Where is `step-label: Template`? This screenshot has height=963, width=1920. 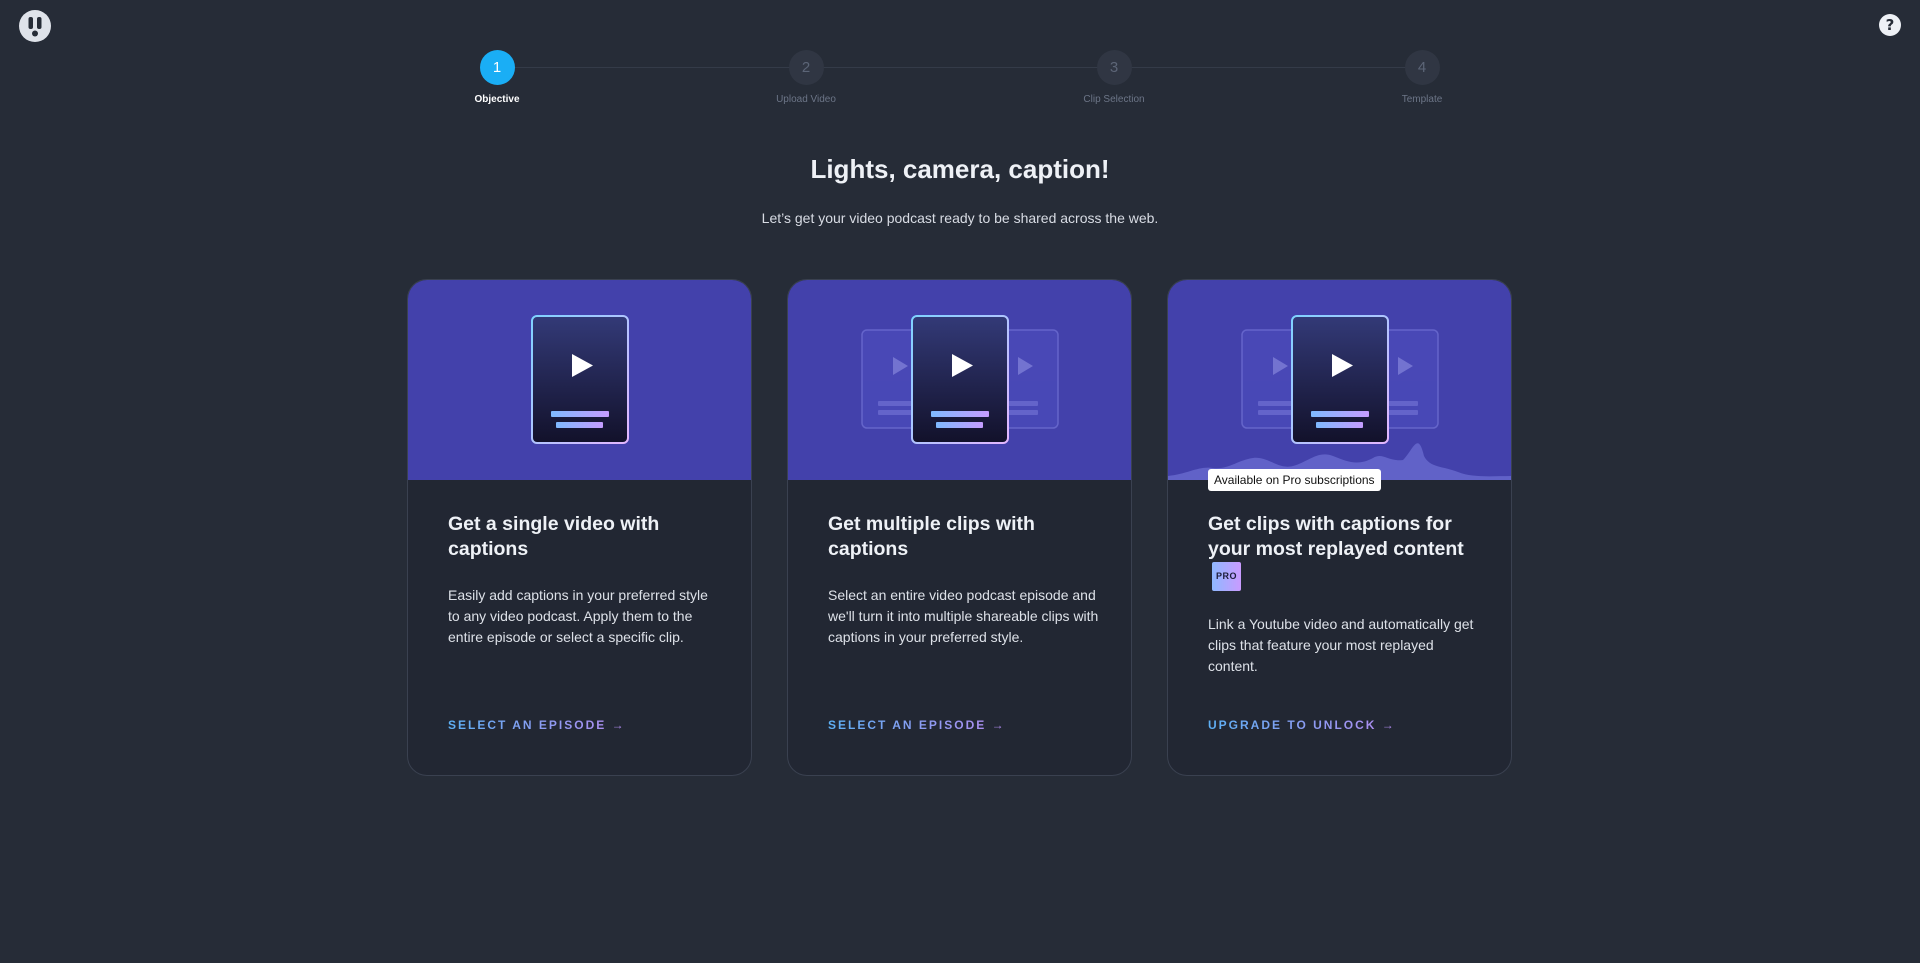 step-label: Template is located at coordinates (1422, 99).